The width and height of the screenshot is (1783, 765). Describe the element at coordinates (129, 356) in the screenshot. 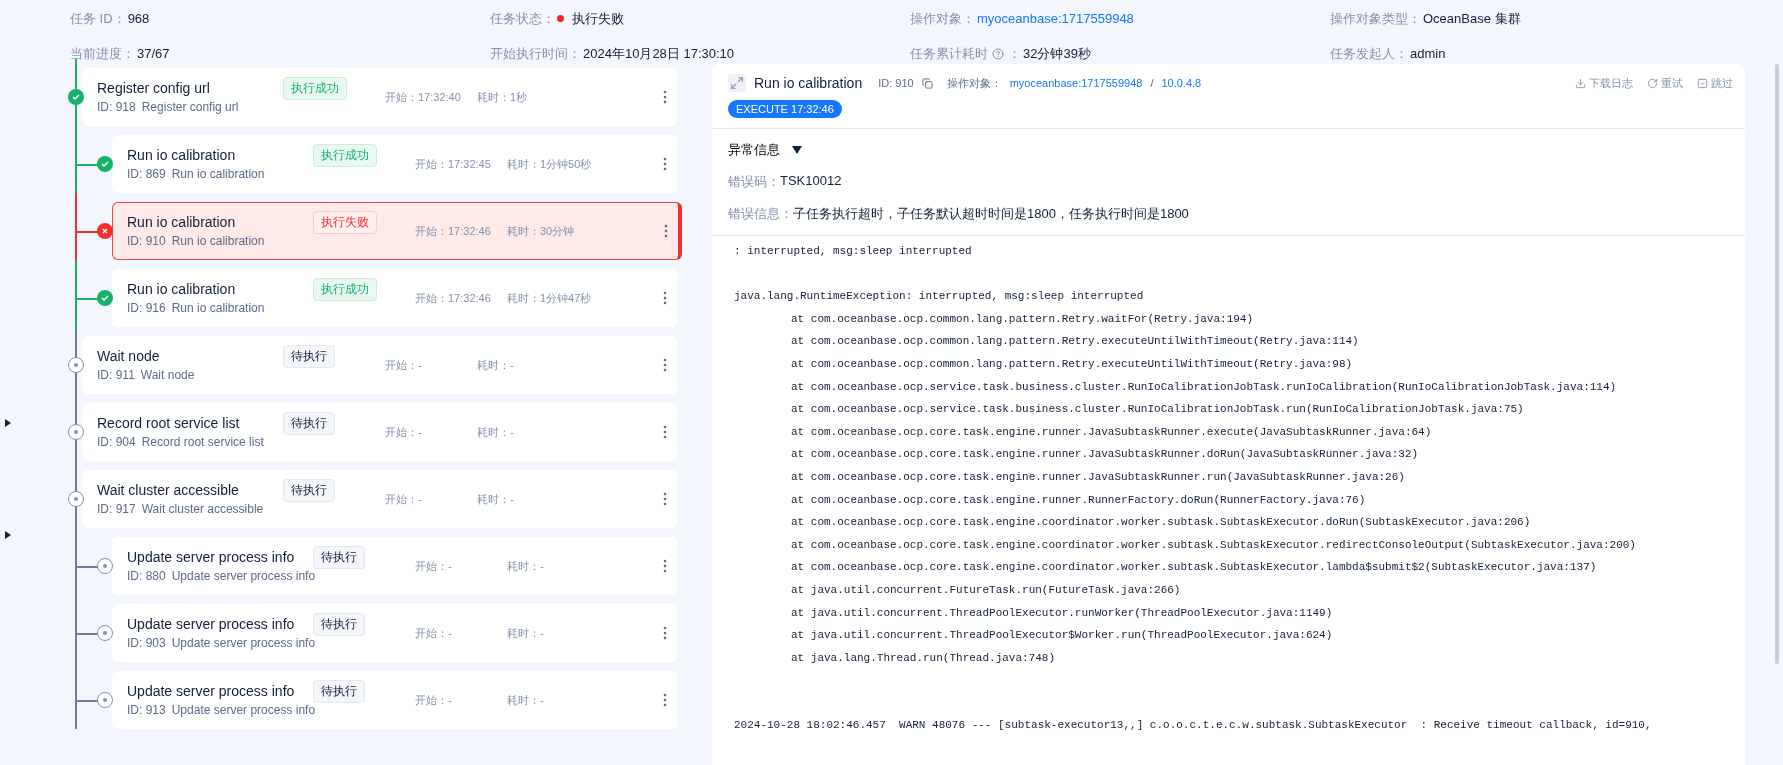

I see `task-title: Wait node` at that location.